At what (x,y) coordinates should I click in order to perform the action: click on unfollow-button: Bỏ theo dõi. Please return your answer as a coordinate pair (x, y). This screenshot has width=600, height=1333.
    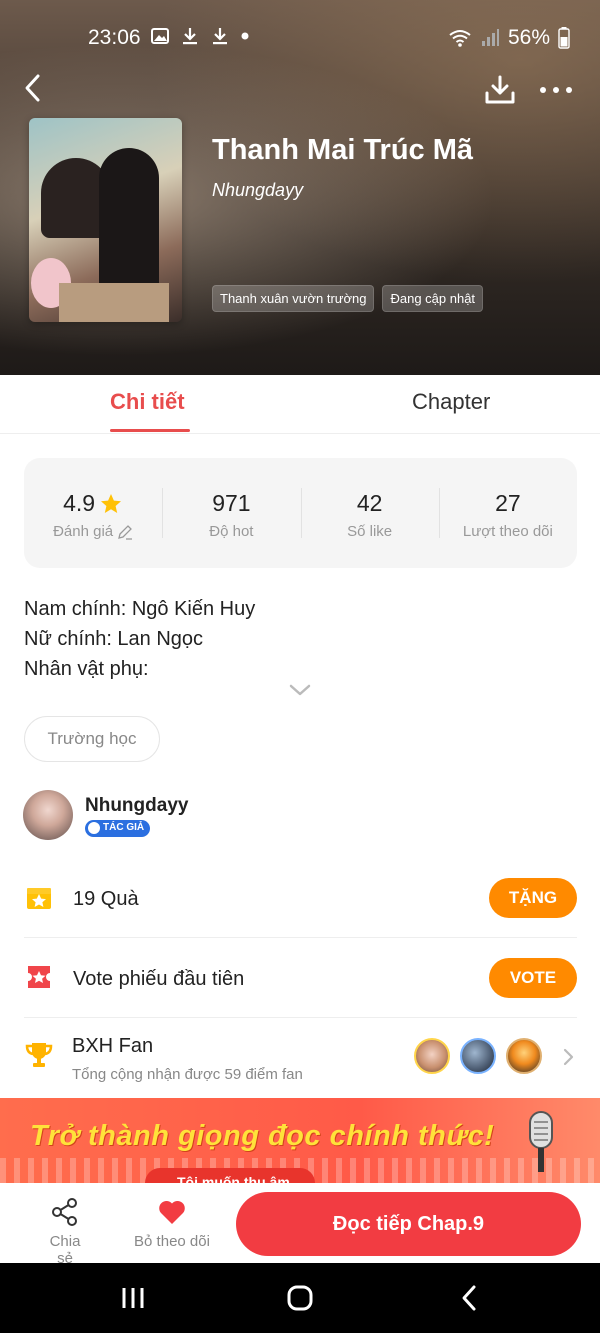
    Looking at the image, I should click on (172, 1223).